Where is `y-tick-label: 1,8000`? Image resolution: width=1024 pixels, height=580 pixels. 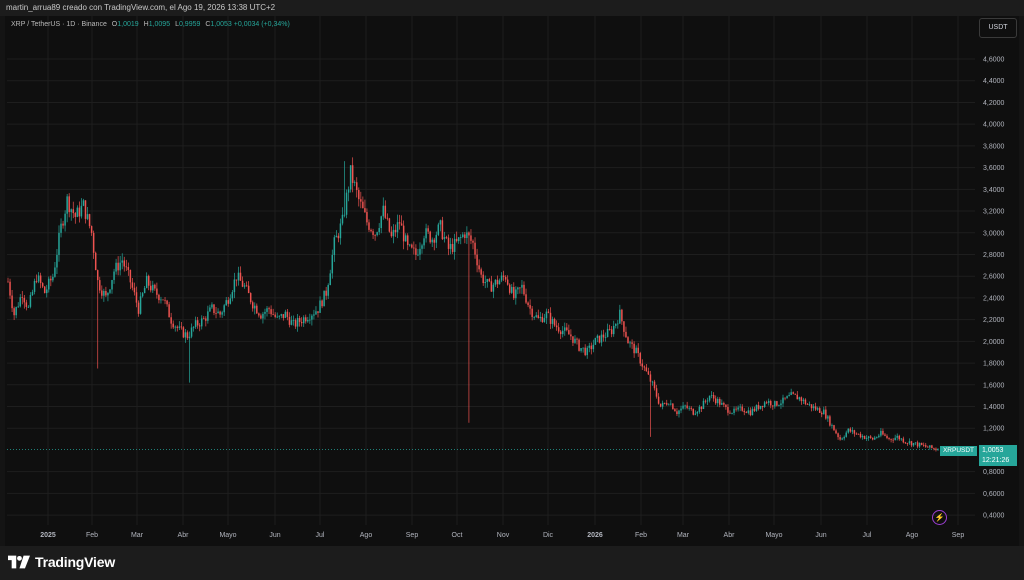 y-tick-label: 1,8000 is located at coordinates (994, 364).